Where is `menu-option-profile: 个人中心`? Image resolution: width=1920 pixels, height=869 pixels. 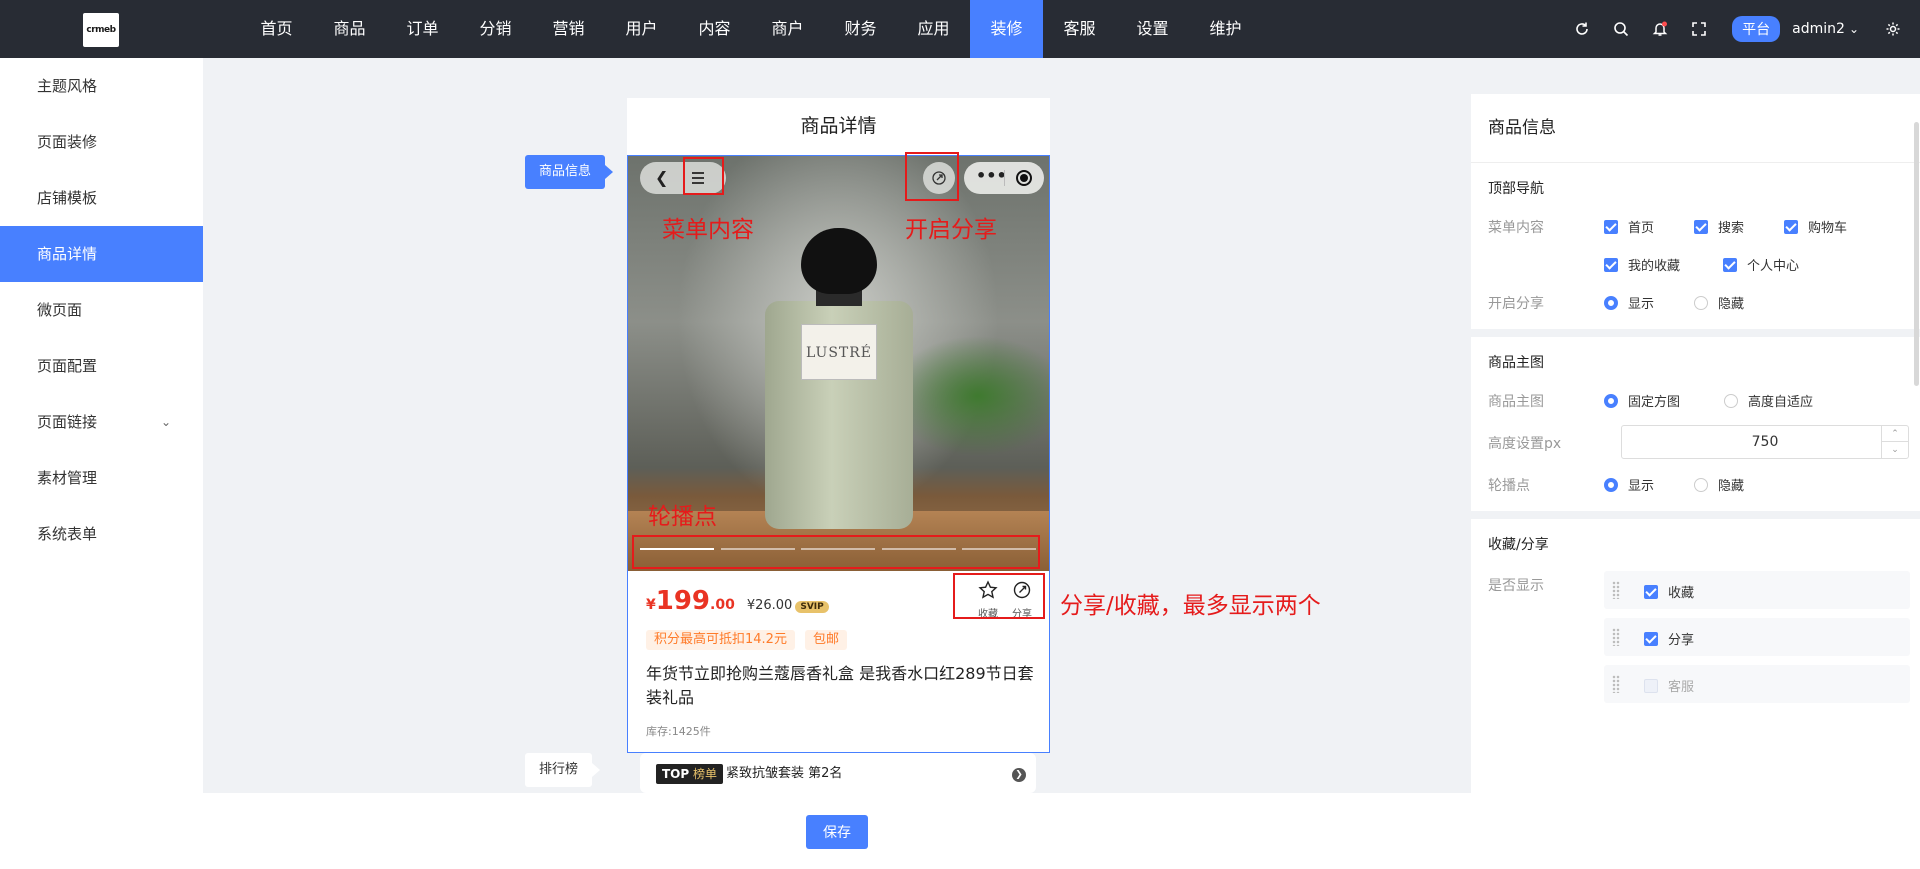 menu-option-profile: 个人中心 is located at coordinates (1761, 264).